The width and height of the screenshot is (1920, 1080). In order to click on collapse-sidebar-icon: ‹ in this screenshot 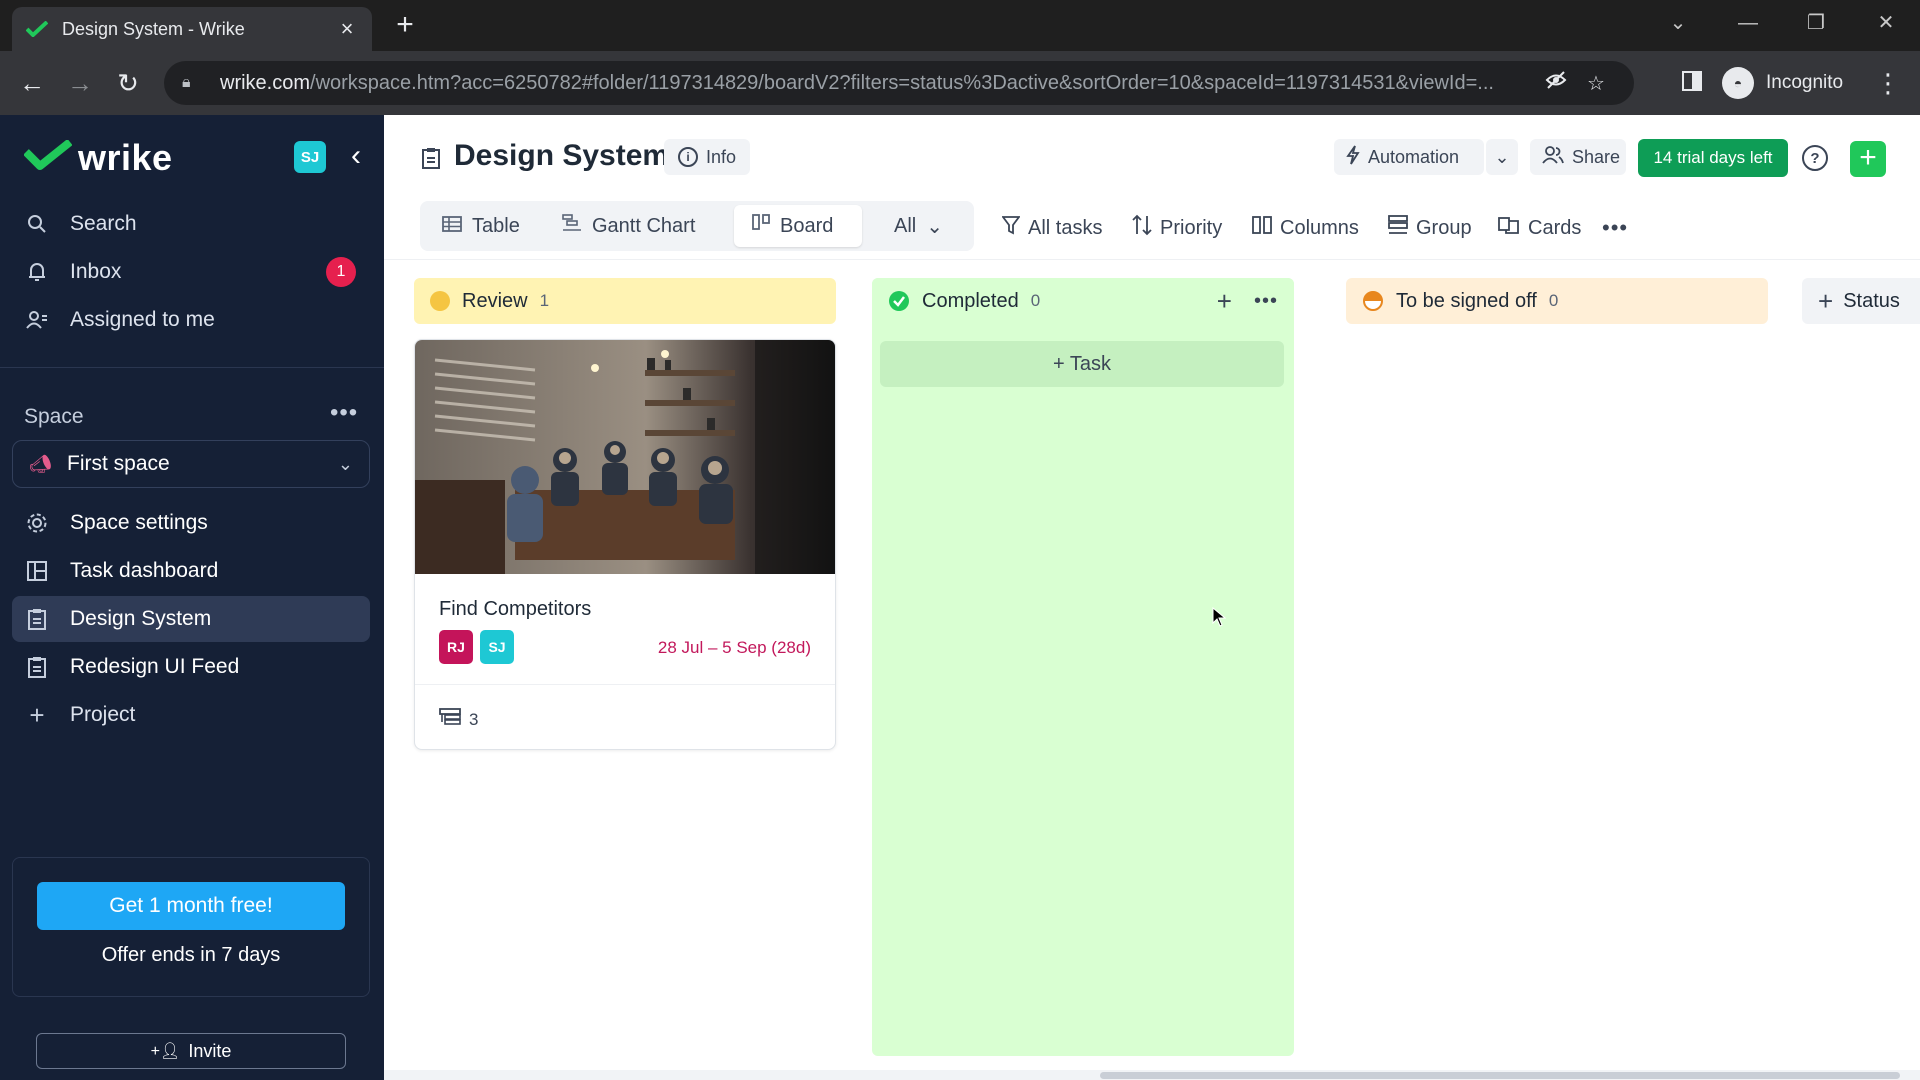, I will do `click(356, 157)`.